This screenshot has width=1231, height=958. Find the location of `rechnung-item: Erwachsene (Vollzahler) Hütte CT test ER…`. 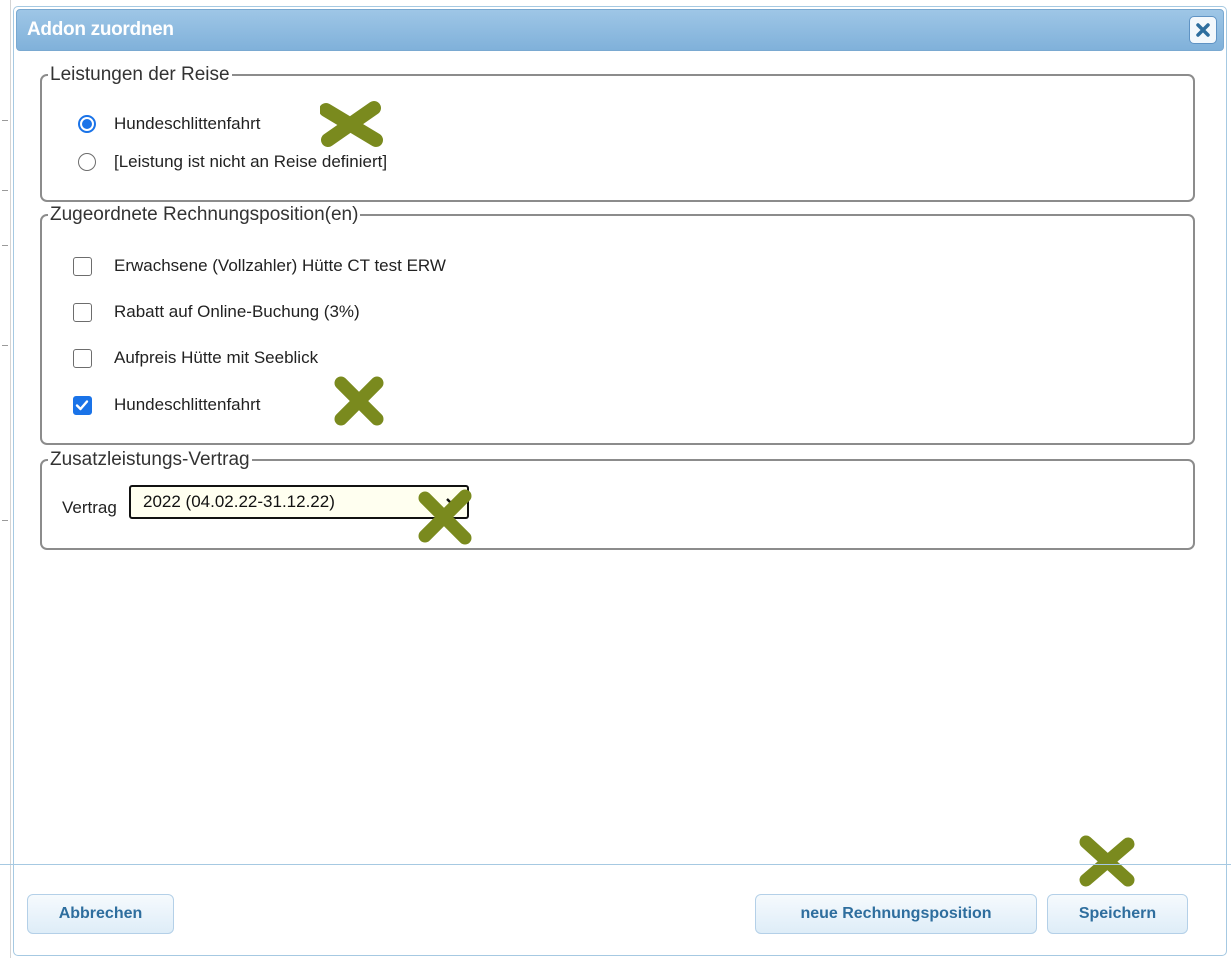

rechnung-item: Erwachsene (Vollzahler) Hütte CT test ER… is located at coordinates (259, 266).